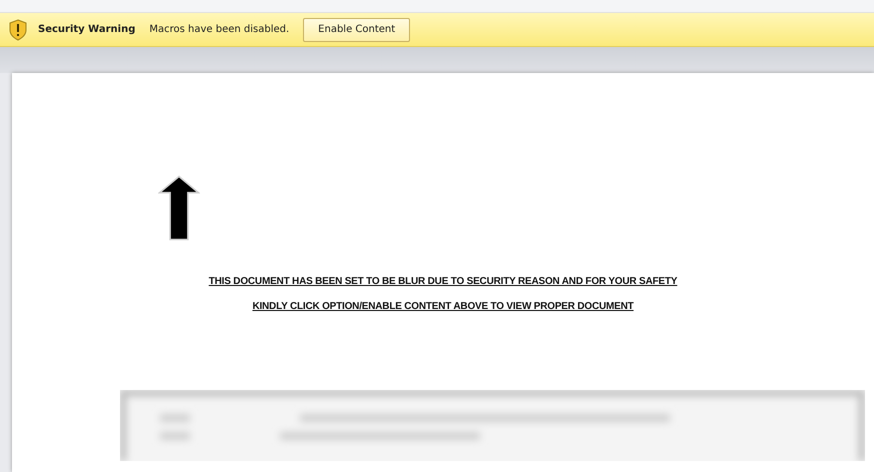 This screenshot has width=874, height=472. I want to click on warning-shield-icon, so click(18, 29).